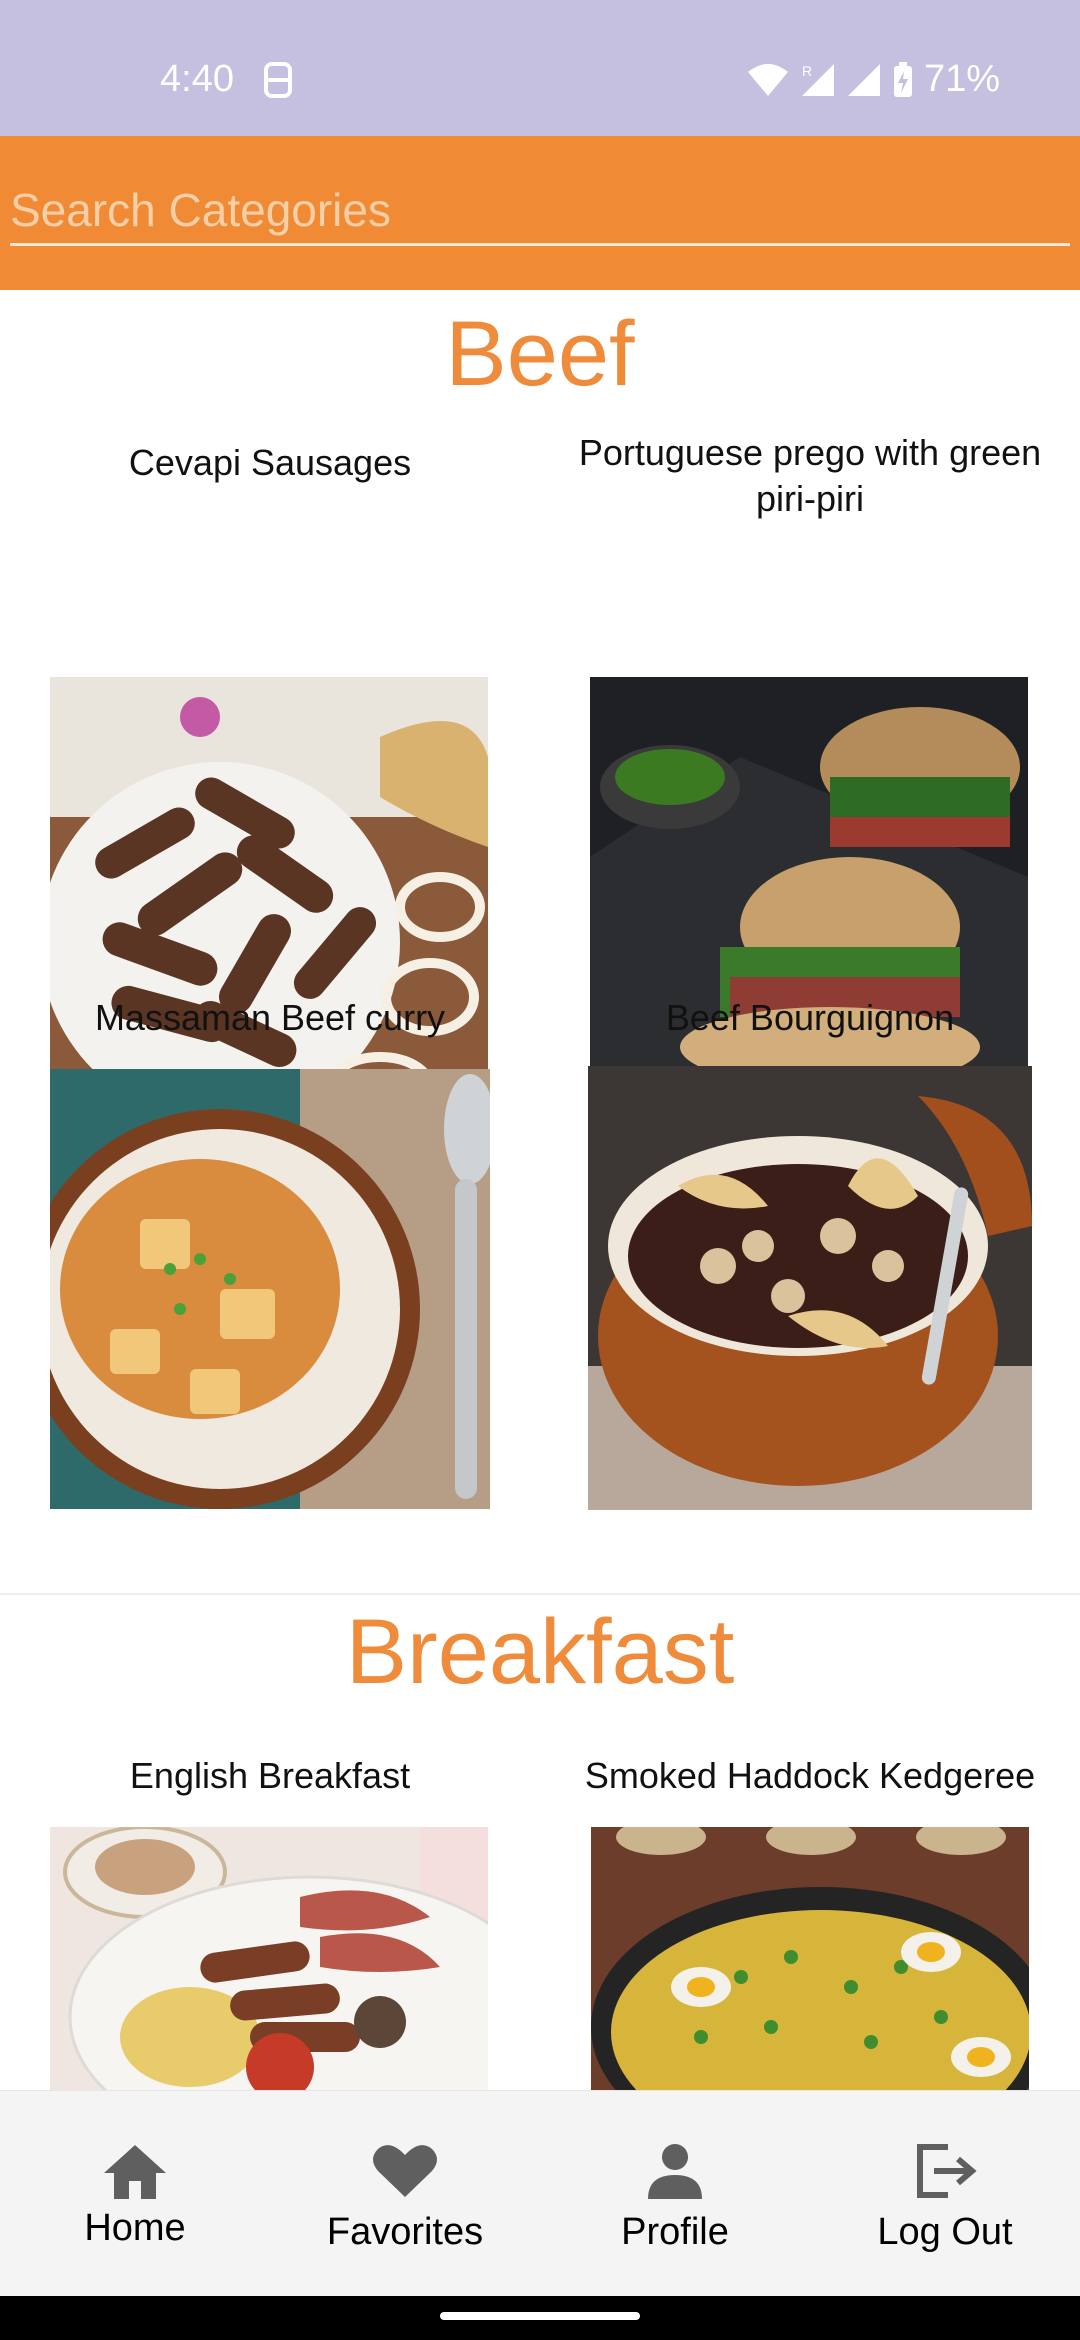  I want to click on gesture-bar, so click(540, 2318).